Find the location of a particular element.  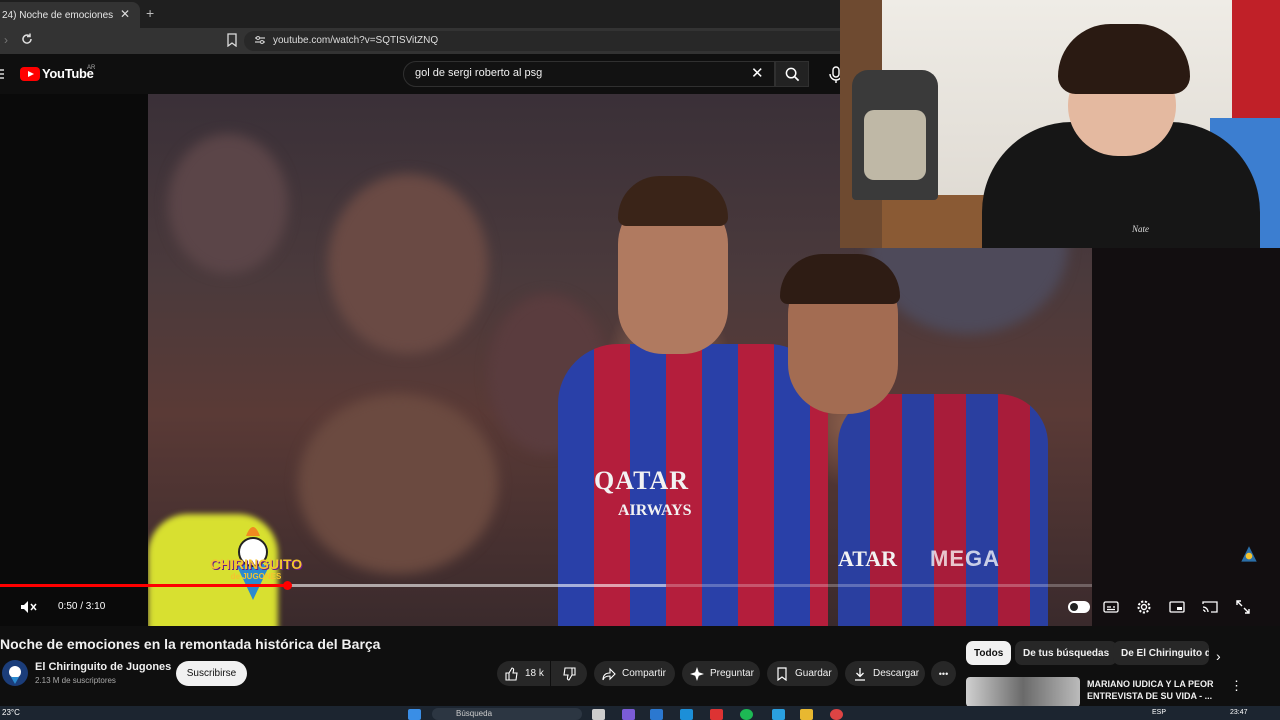

player-jersey is located at coordinates (943, 510).